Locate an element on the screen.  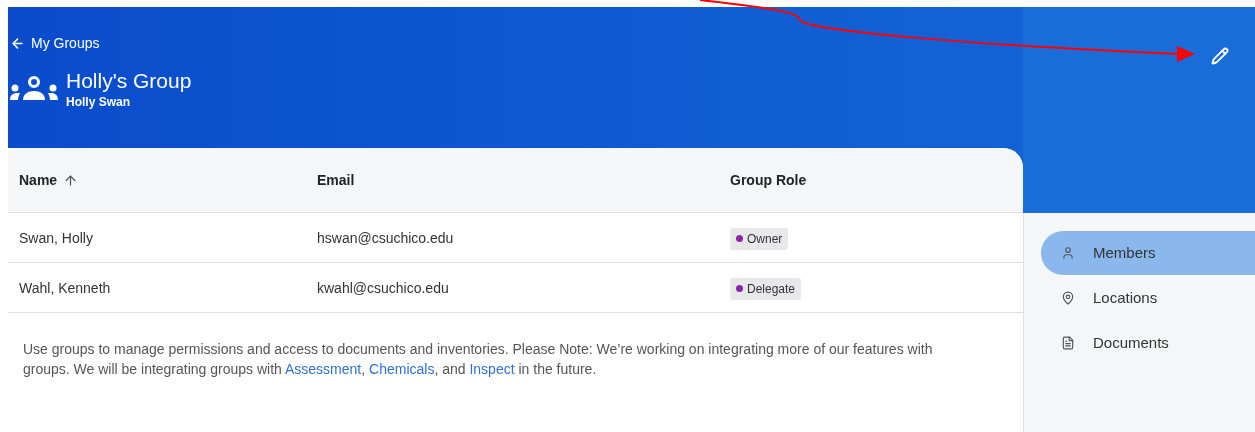
edit-icon is located at coordinates (1220, 56).